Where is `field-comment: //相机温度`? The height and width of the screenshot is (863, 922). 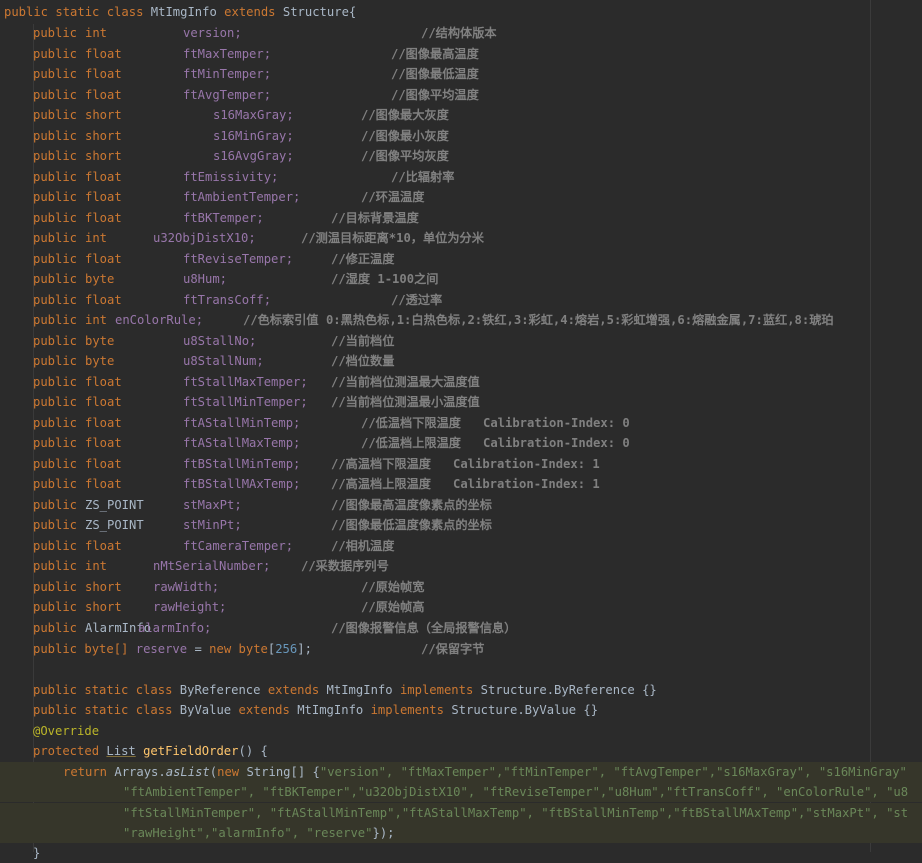 field-comment: //相机温度 is located at coordinates (363, 545).